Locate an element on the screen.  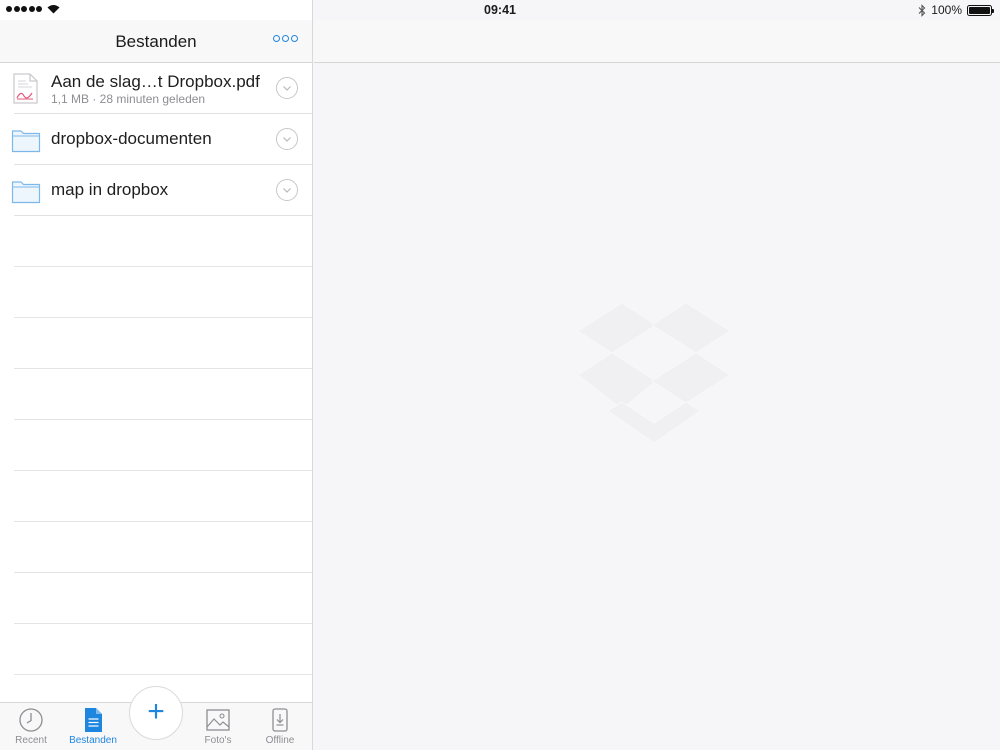
list-item-folder: map in dropbox is located at coordinates (156, 190).